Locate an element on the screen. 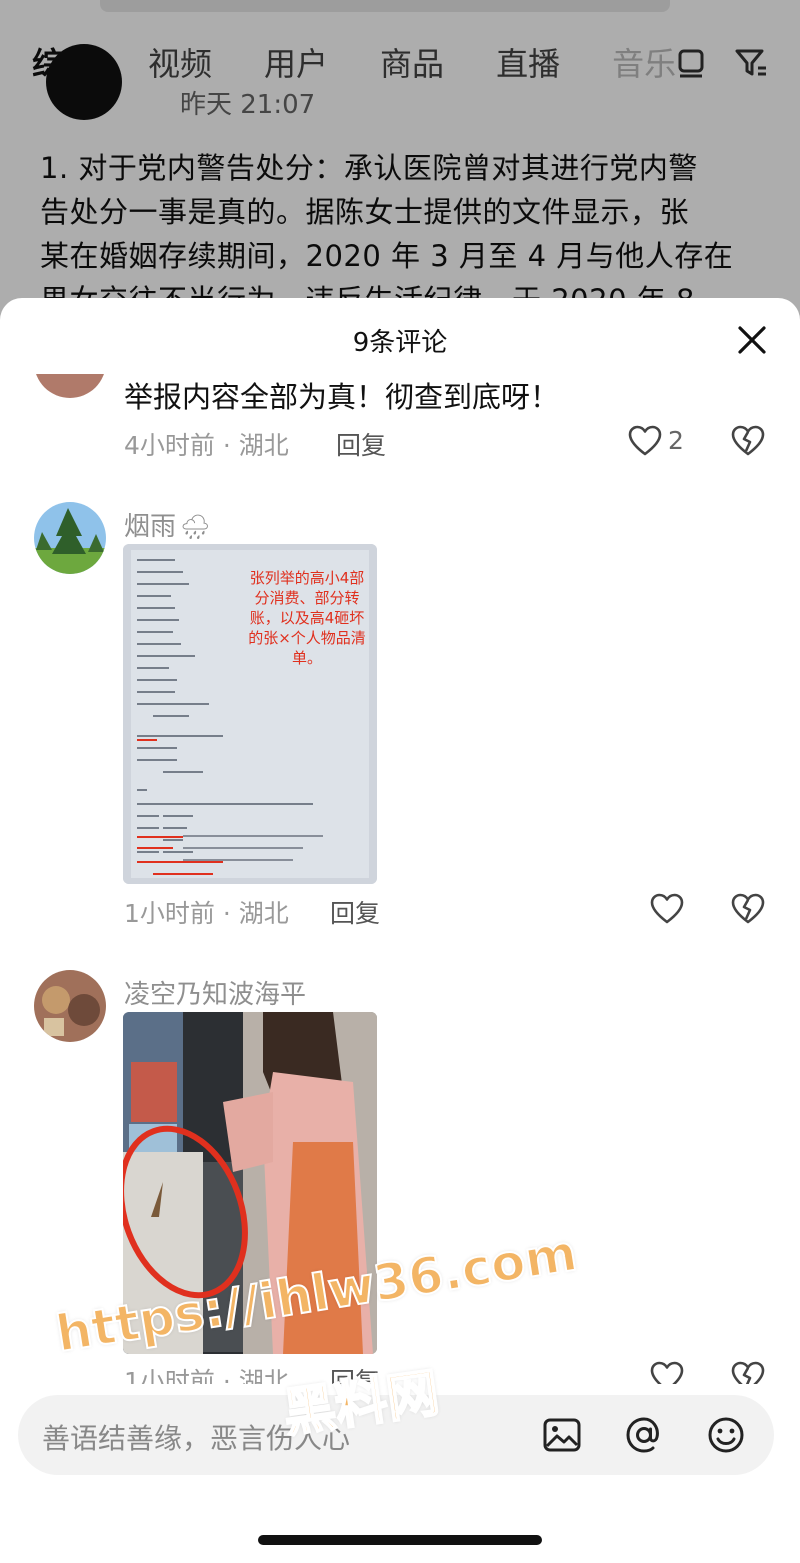 The image size is (800, 1563). image-caption-overlay: 张列举的高小4部分消费、部分转账，以及高4砸坏的张×个人物品清单。 is located at coordinates (307, 618).